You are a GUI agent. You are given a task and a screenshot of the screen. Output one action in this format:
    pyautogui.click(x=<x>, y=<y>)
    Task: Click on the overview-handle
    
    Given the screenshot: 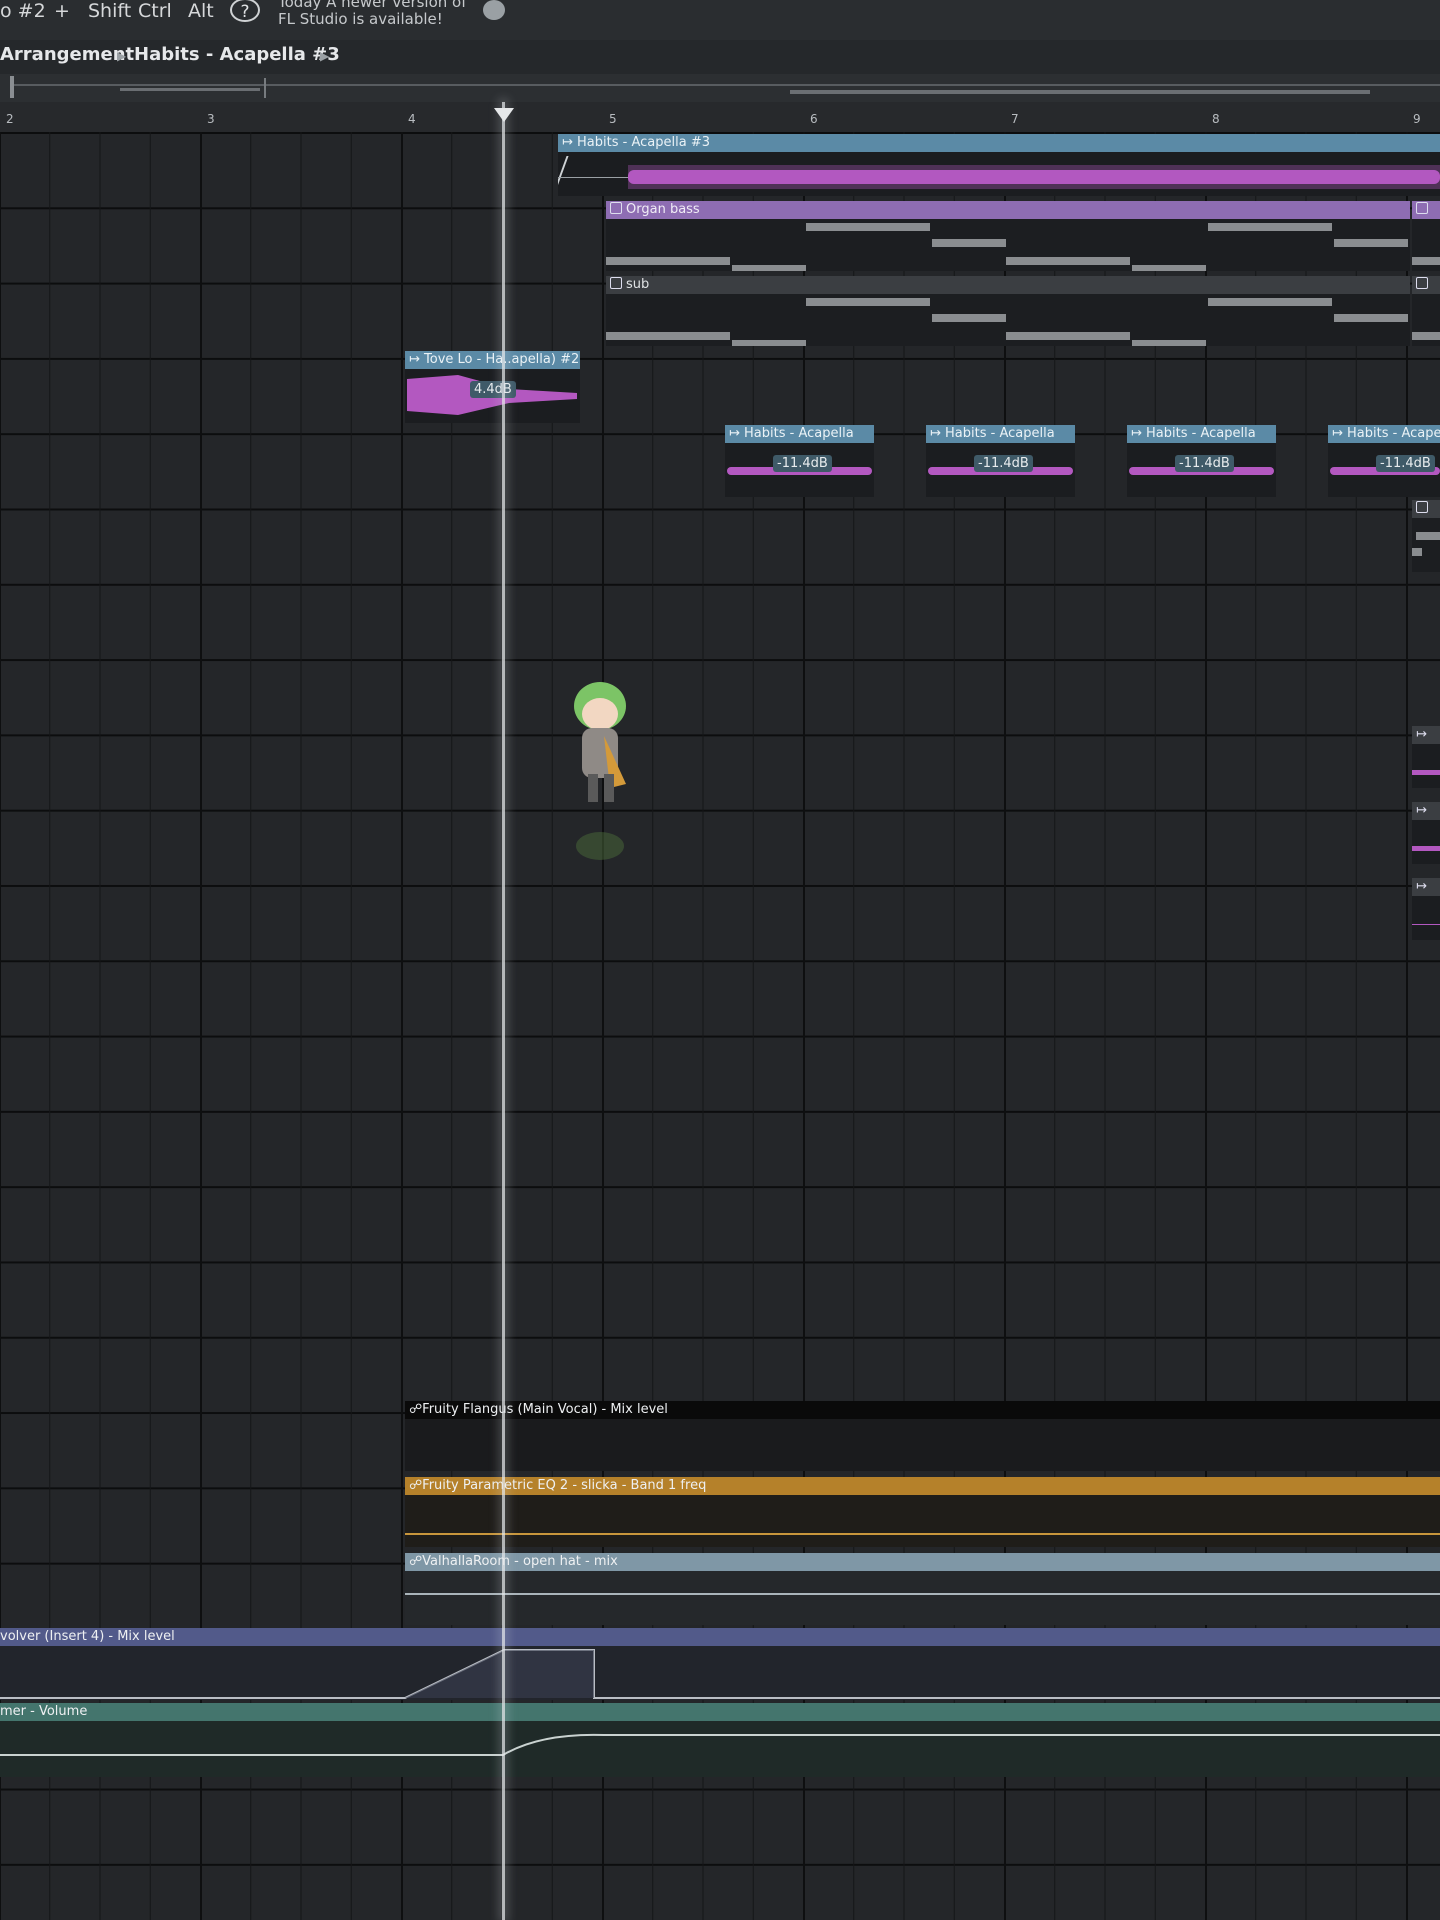 What is the action you would take?
    pyautogui.click(x=12, y=87)
    